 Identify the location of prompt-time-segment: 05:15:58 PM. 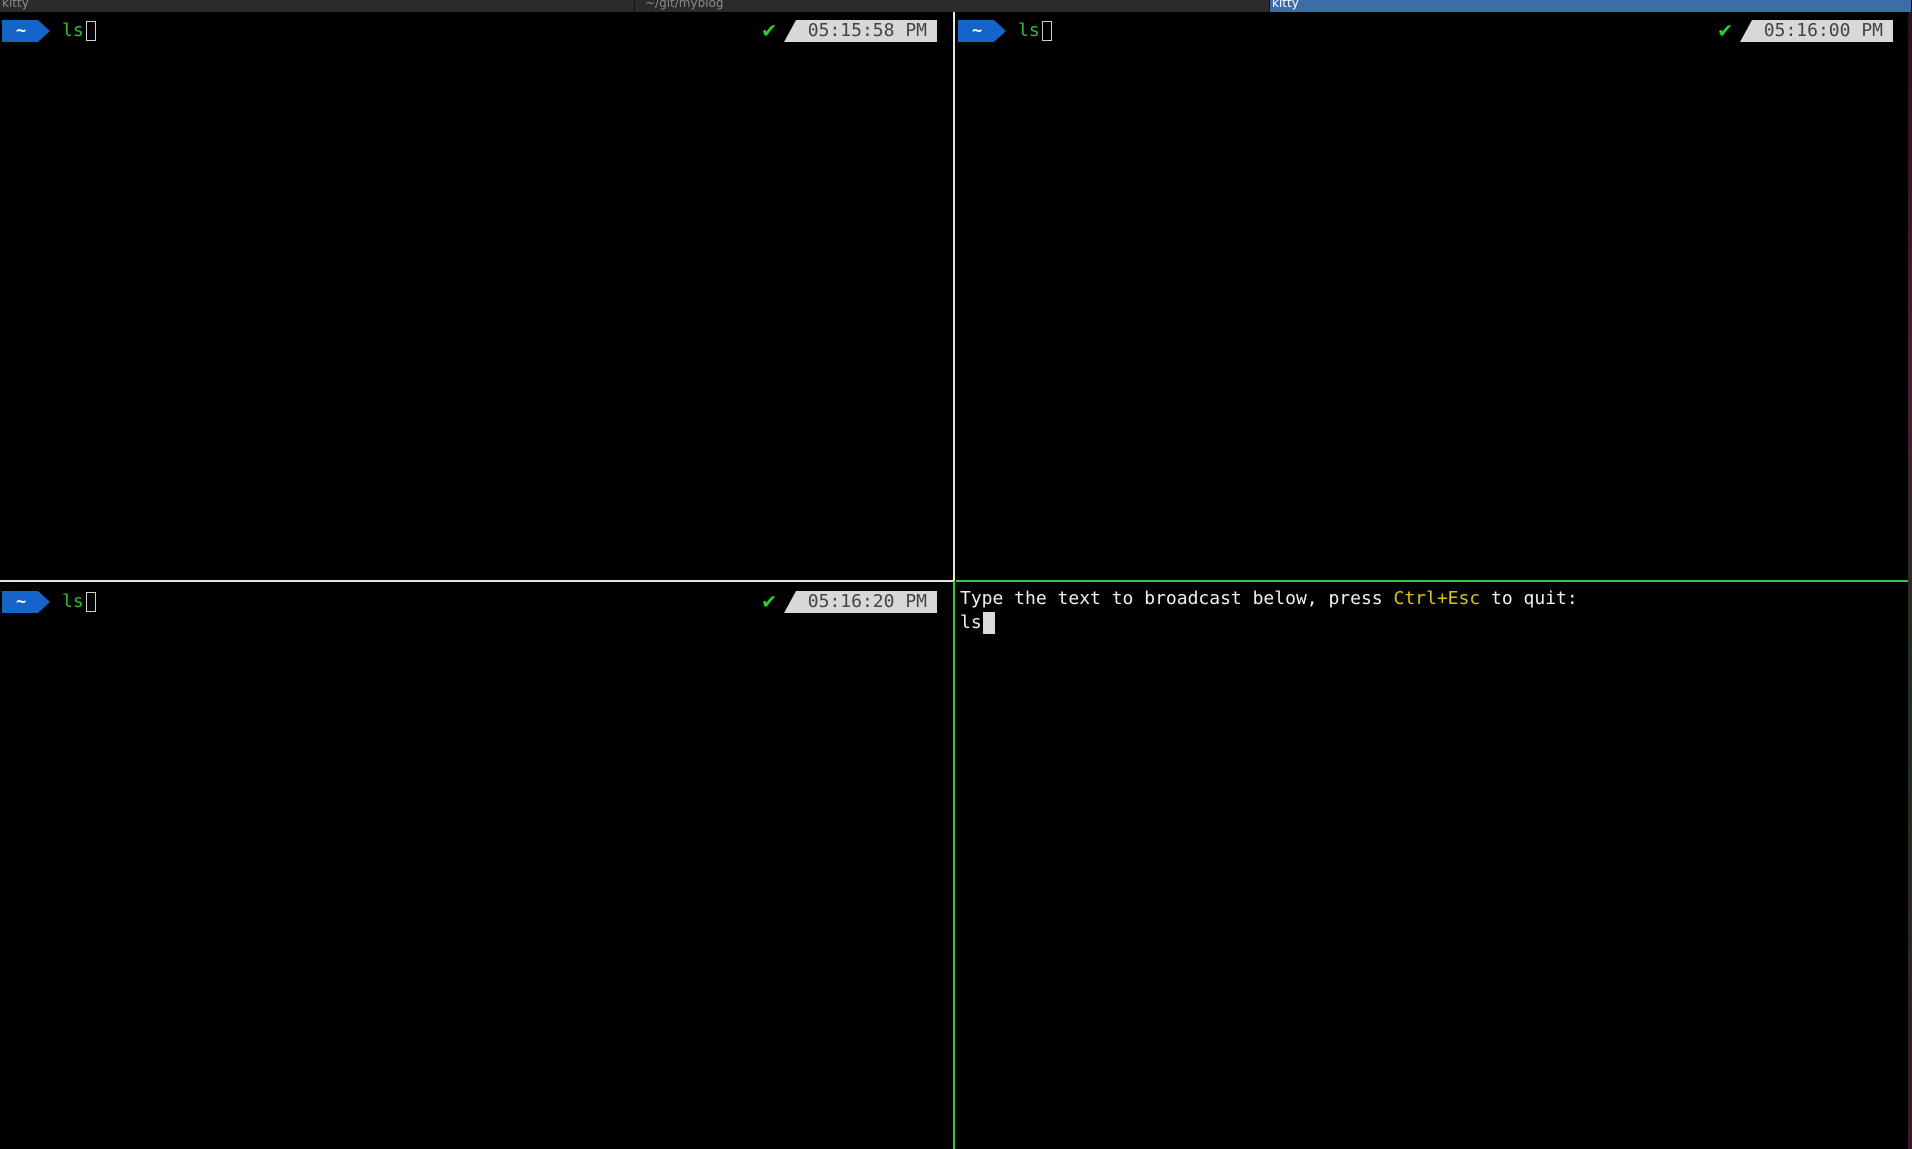
(860, 31).